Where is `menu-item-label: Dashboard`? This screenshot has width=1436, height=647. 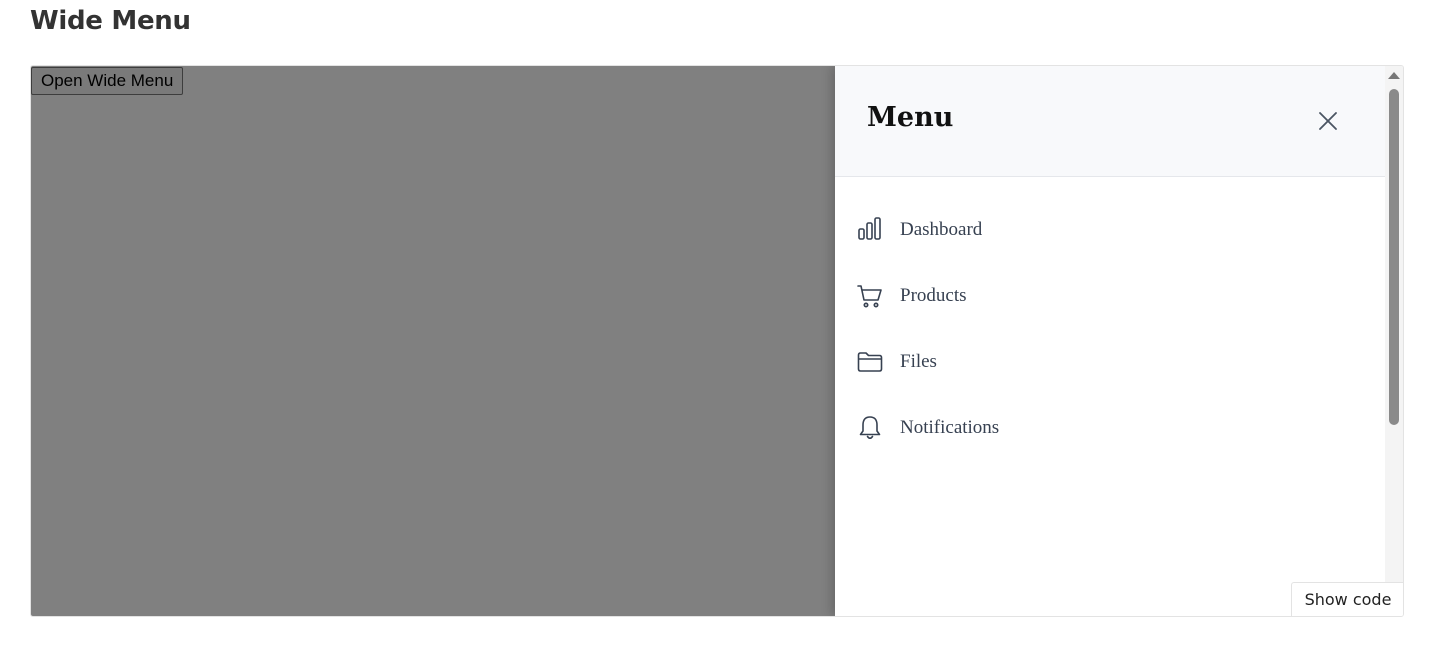
menu-item-label: Dashboard is located at coordinates (941, 229).